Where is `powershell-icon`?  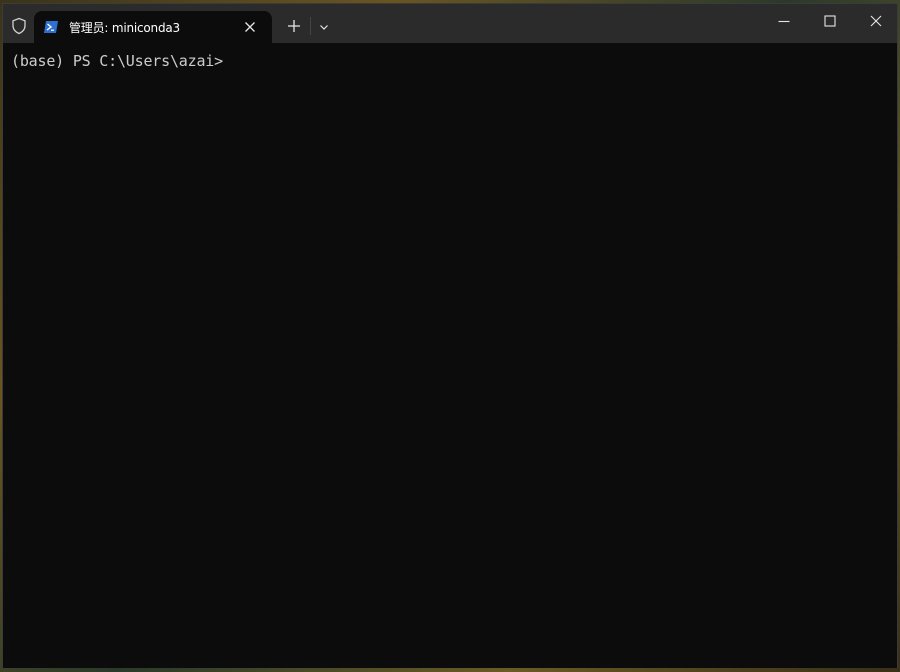 powershell-icon is located at coordinates (51, 27).